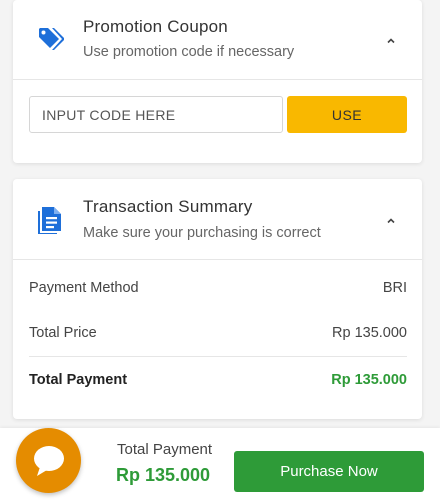 This screenshot has height=503, width=440. I want to click on summary-divider, so click(218, 356).